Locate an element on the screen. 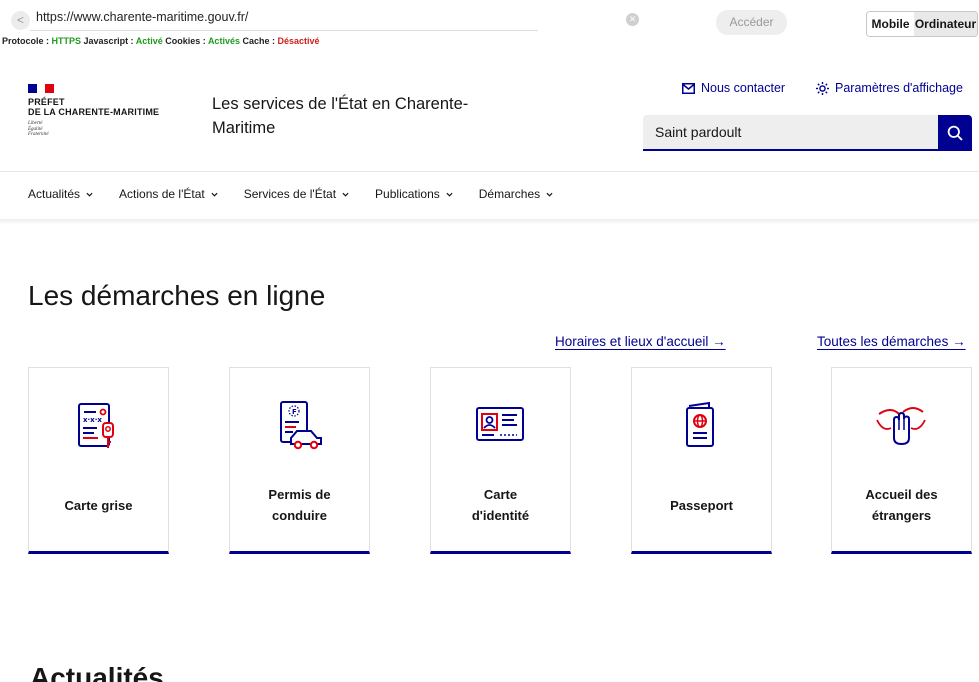 This screenshot has width=979, height=682. vehicle-registration-icon: x·x·x is located at coordinates (96, 425).